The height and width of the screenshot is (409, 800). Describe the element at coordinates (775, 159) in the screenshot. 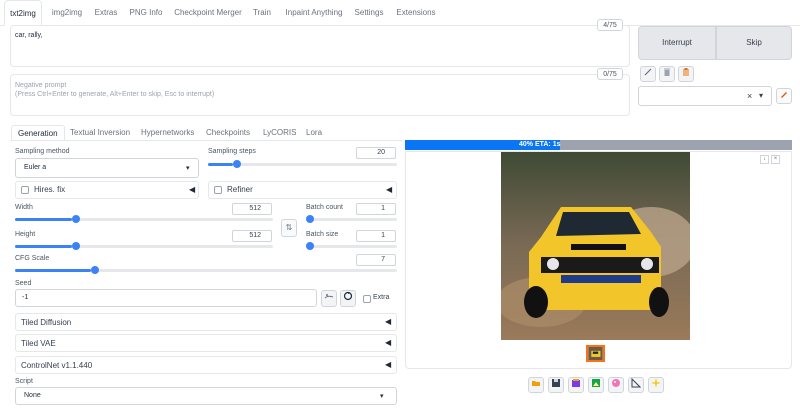

I see `close-icon: ×` at that location.